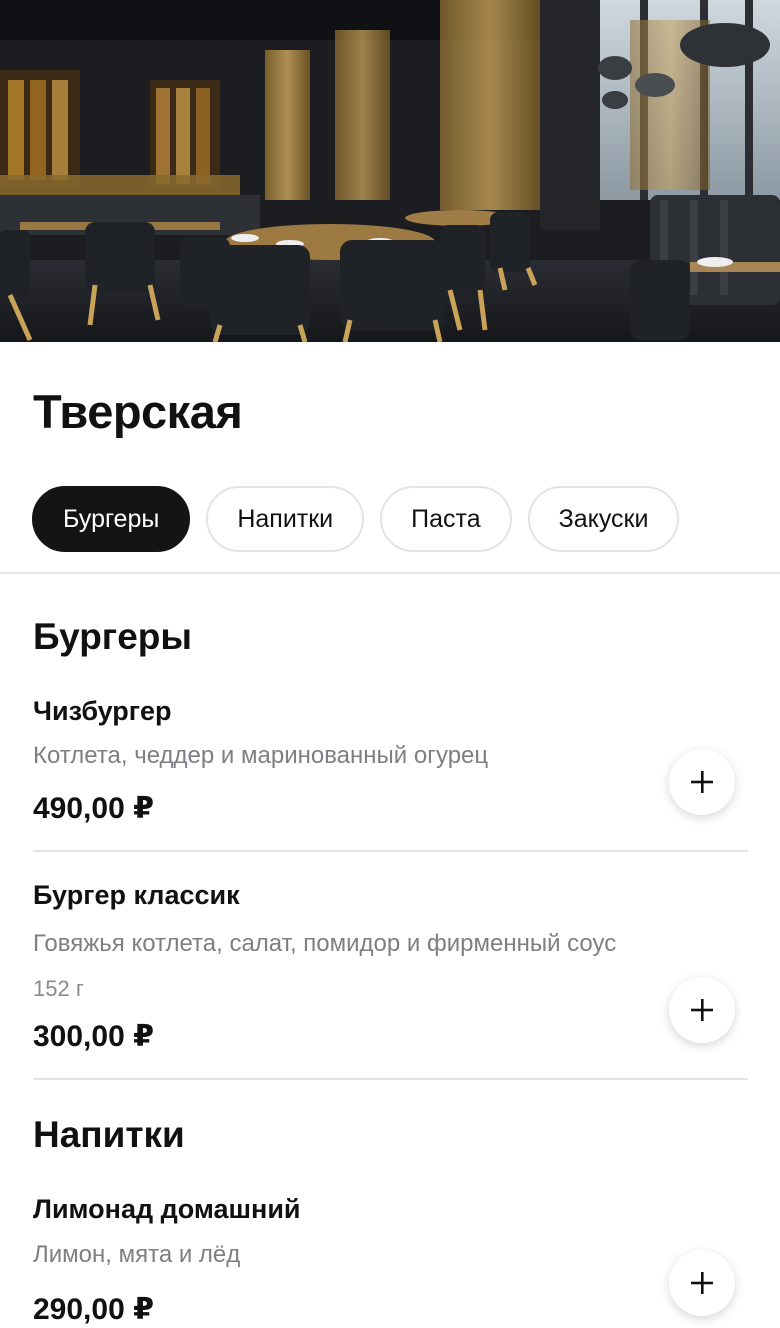 This screenshot has height=1328, width=780. Describe the element at coordinates (138, 411) in the screenshot. I see `page-title: Тверская` at that location.